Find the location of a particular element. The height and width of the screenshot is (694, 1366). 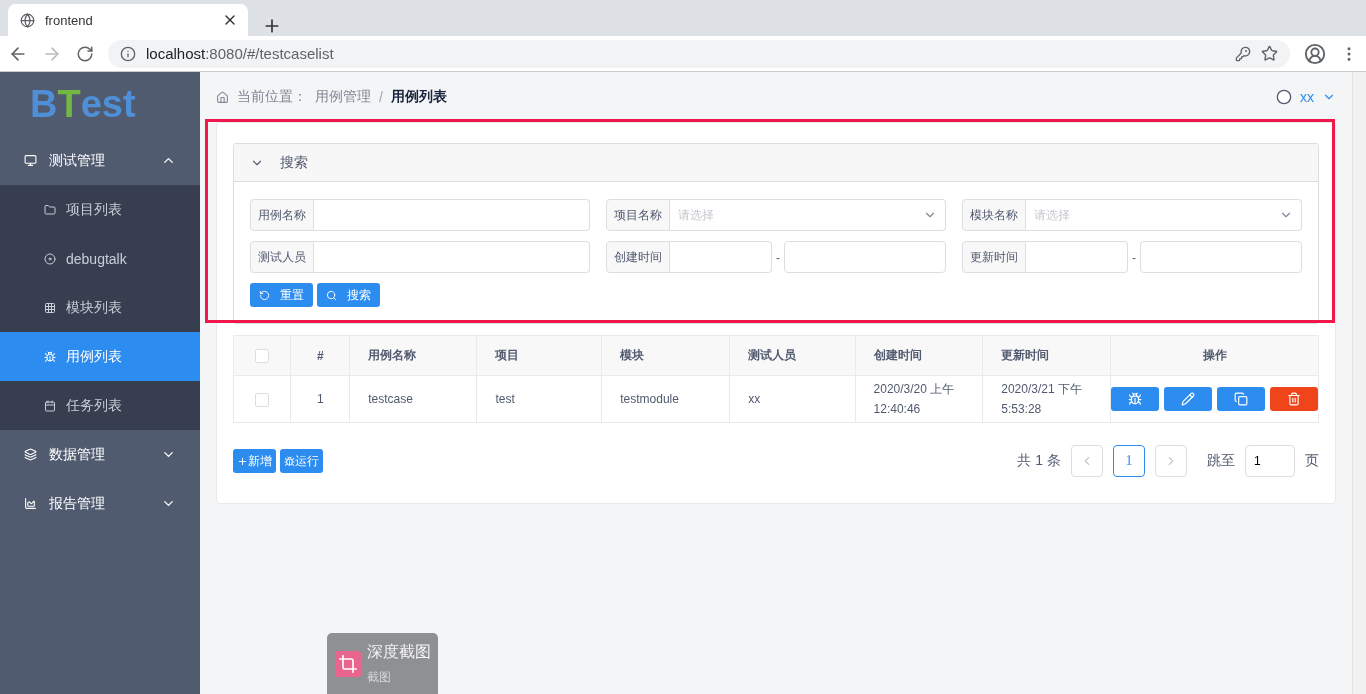

run-button is located at coordinates (1135, 399).